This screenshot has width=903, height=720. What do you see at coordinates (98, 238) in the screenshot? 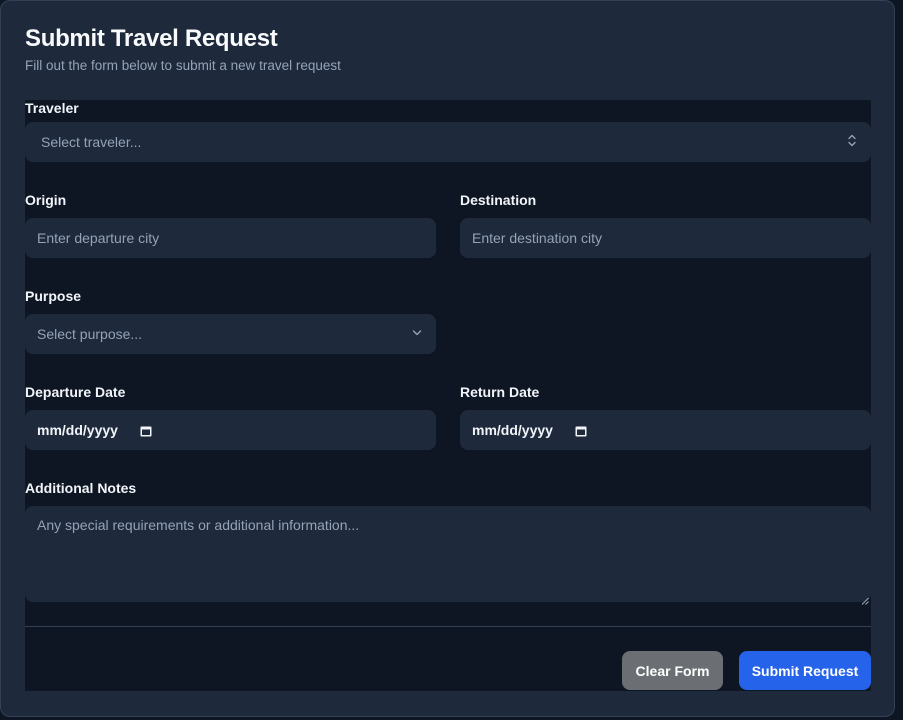
I see `origin-placeholder: Enter departure city` at bounding box center [98, 238].